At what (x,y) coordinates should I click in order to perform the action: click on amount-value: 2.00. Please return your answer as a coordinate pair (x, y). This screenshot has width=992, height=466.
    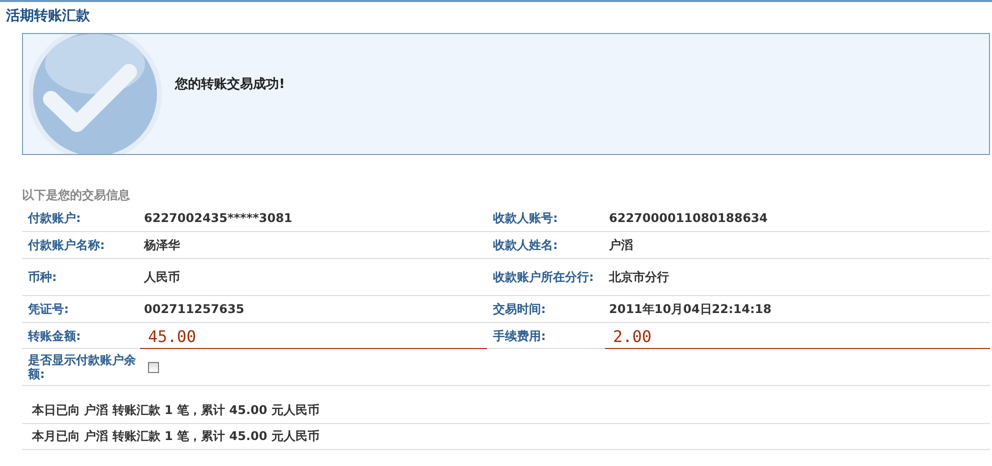
    Looking at the image, I should click on (797, 336).